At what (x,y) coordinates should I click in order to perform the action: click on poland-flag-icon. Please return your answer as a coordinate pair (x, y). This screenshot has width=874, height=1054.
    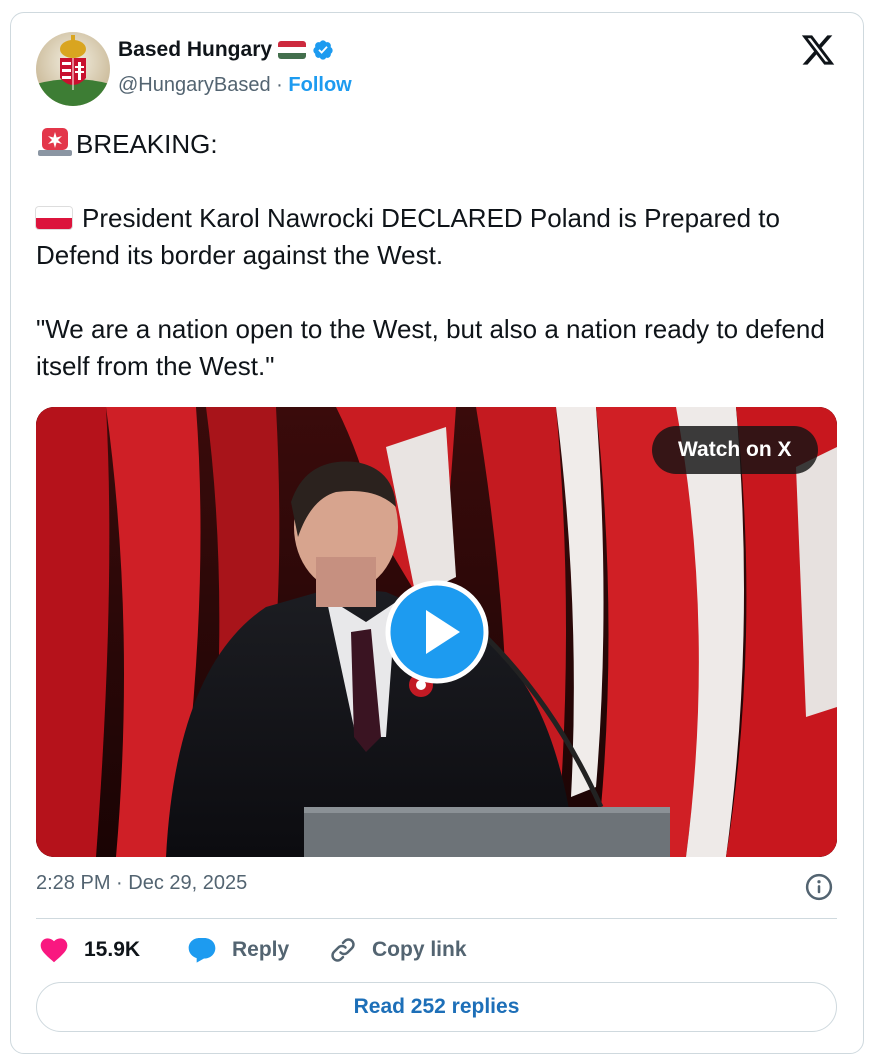
    Looking at the image, I should click on (54, 218).